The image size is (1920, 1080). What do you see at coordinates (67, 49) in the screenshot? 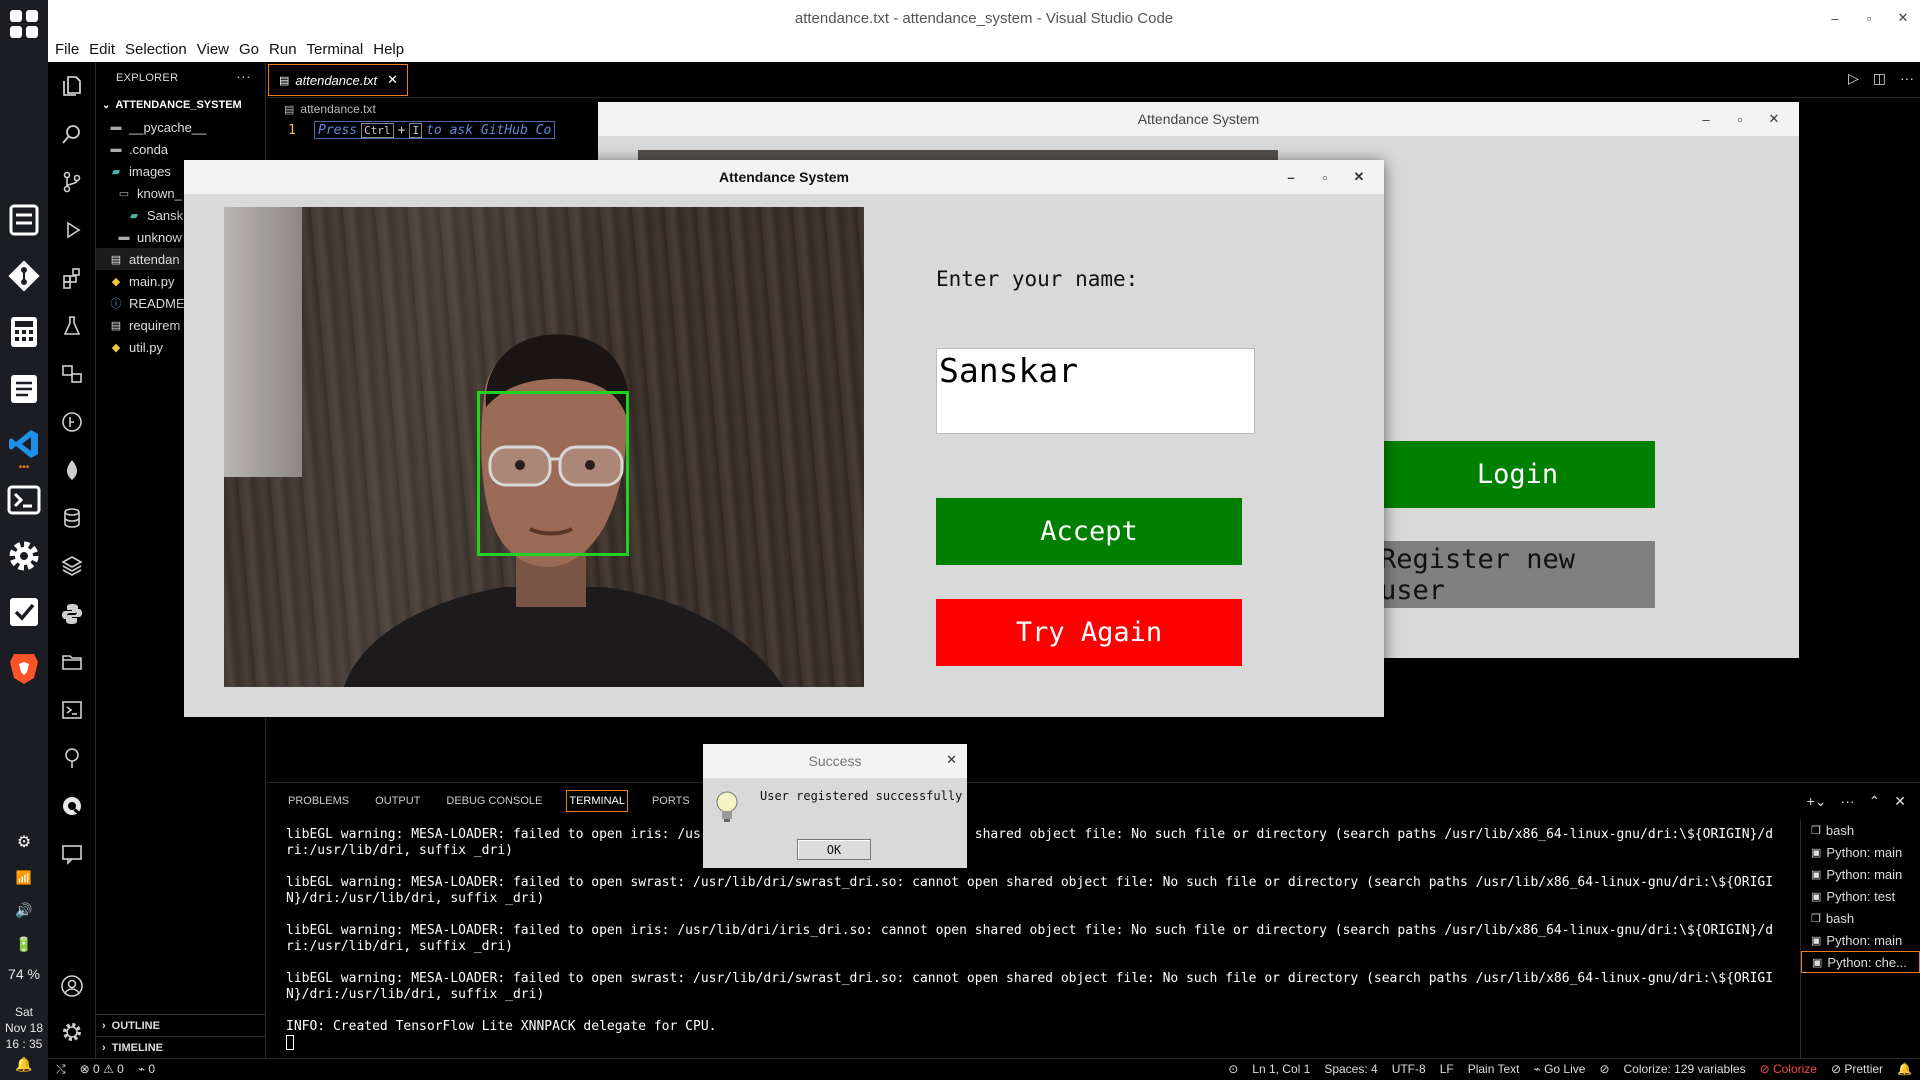
I see `menu-file: File` at bounding box center [67, 49].